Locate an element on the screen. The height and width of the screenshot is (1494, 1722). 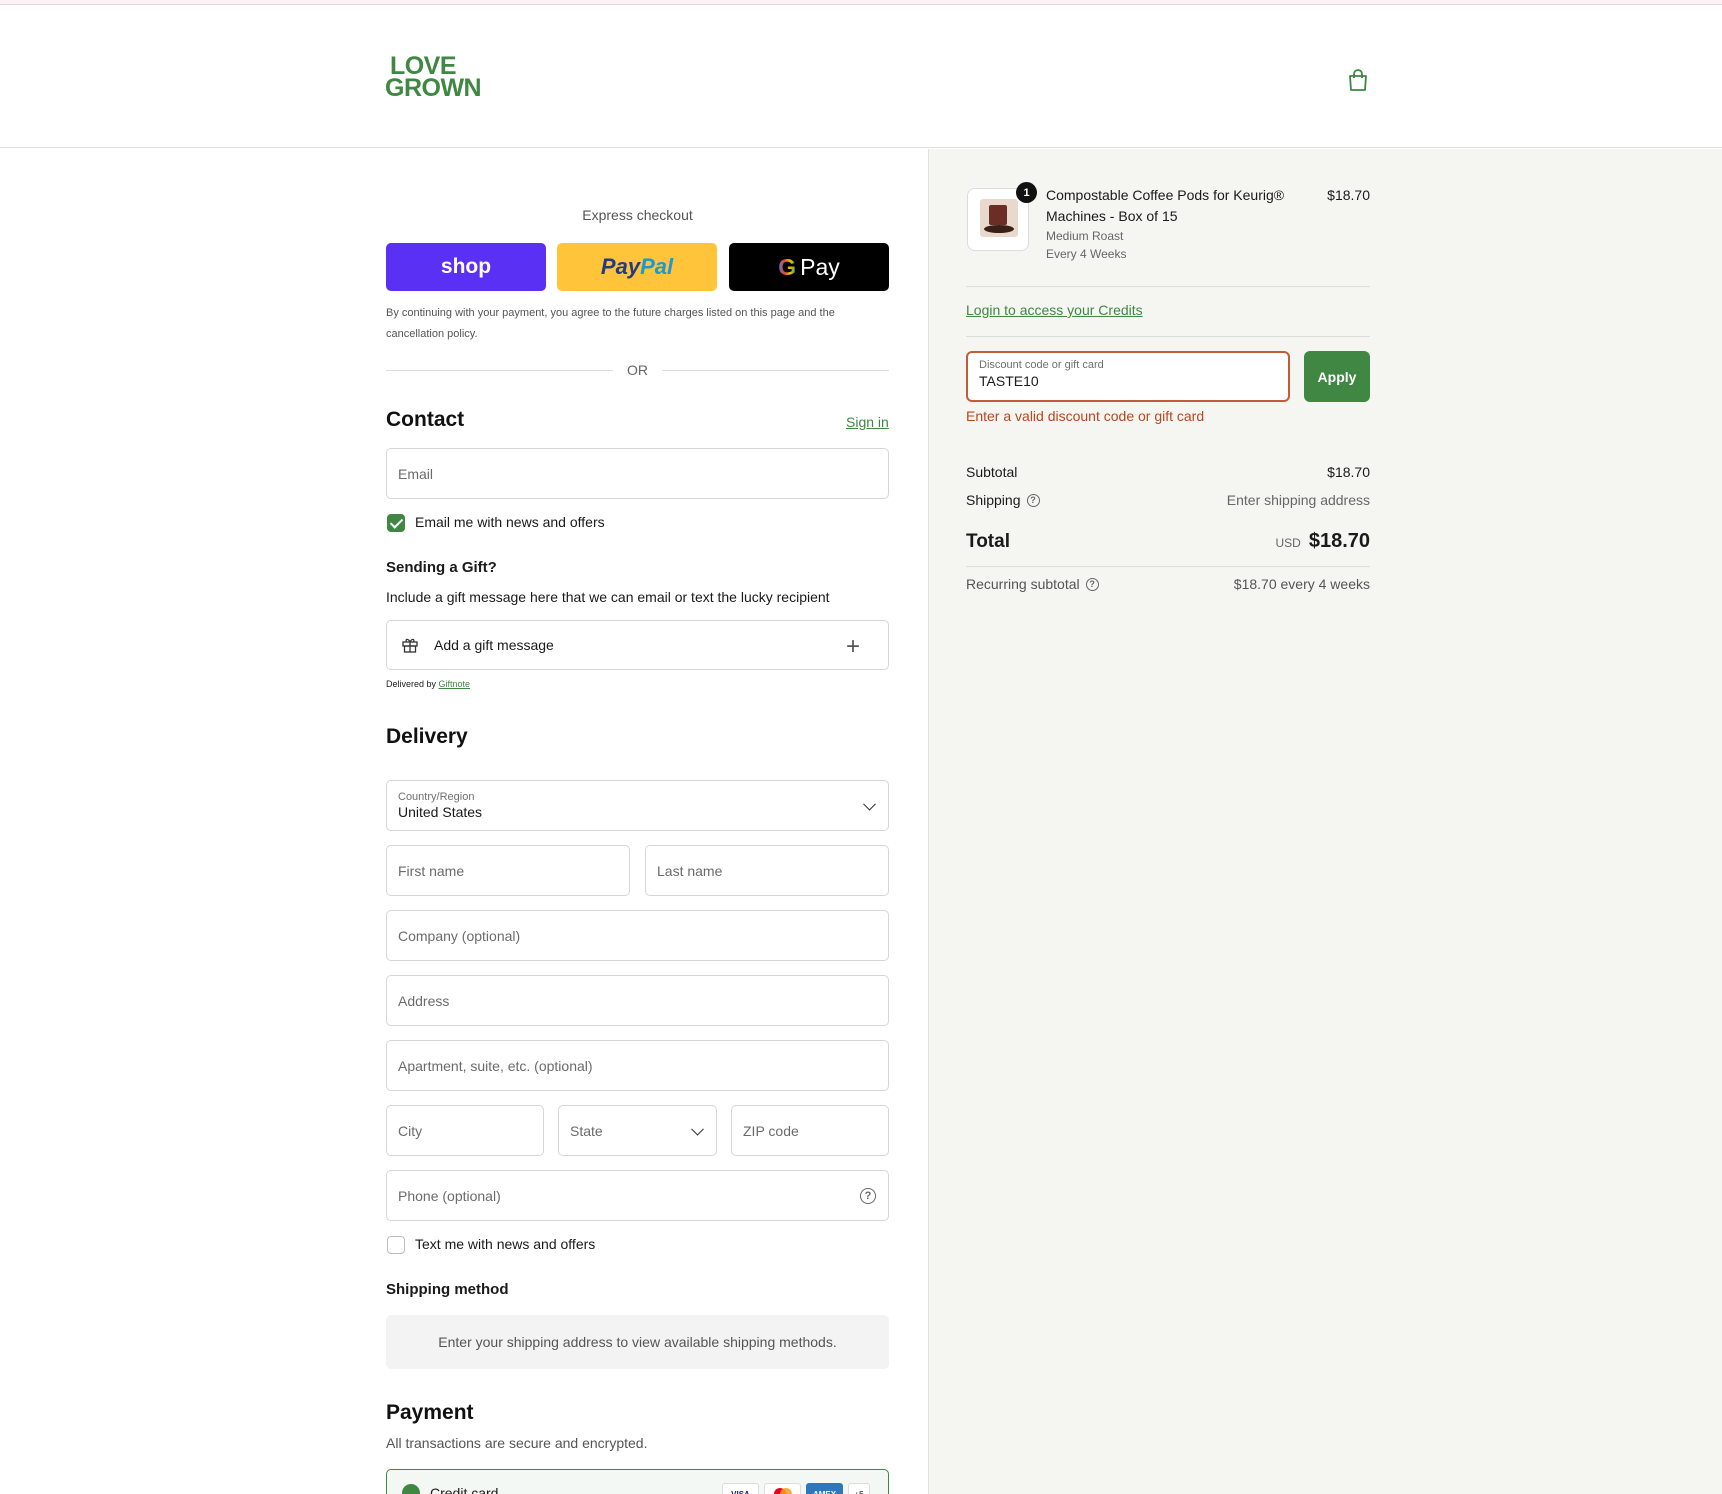
address-field: Address is located at coordinates (637, 1000).